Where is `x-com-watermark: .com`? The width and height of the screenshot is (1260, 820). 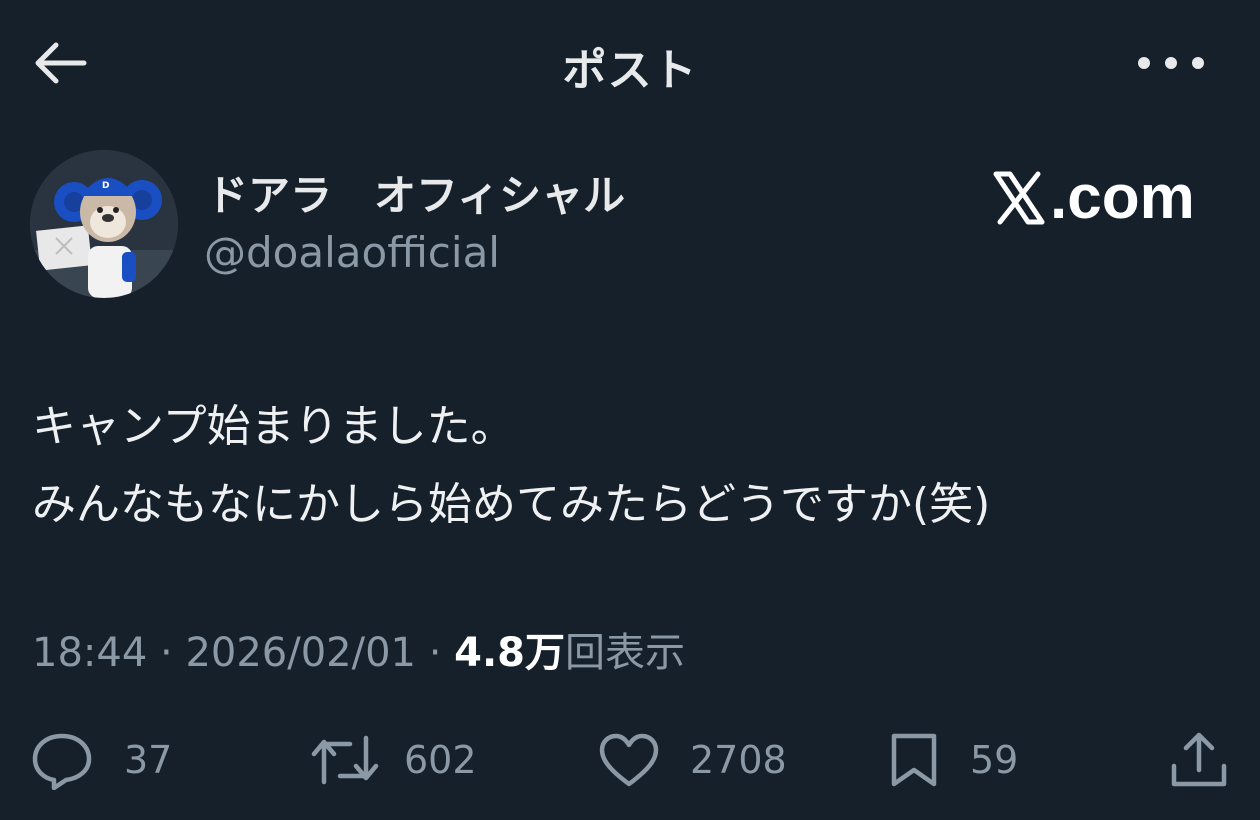 x-com-watermark: .com is located at coordinates (1093, 197).